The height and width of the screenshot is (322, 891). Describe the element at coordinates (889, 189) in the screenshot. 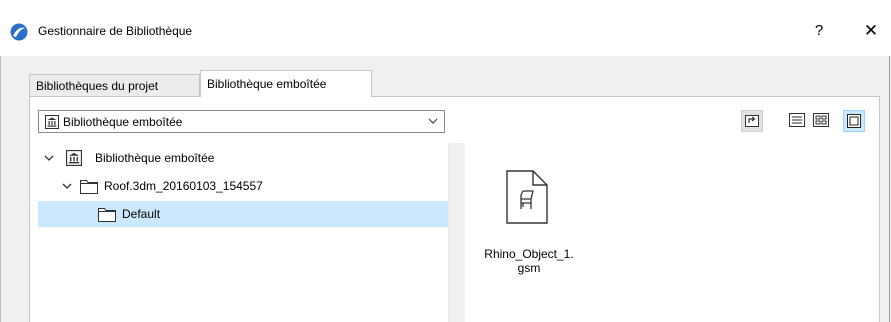

I see `window-border-right` at that location.